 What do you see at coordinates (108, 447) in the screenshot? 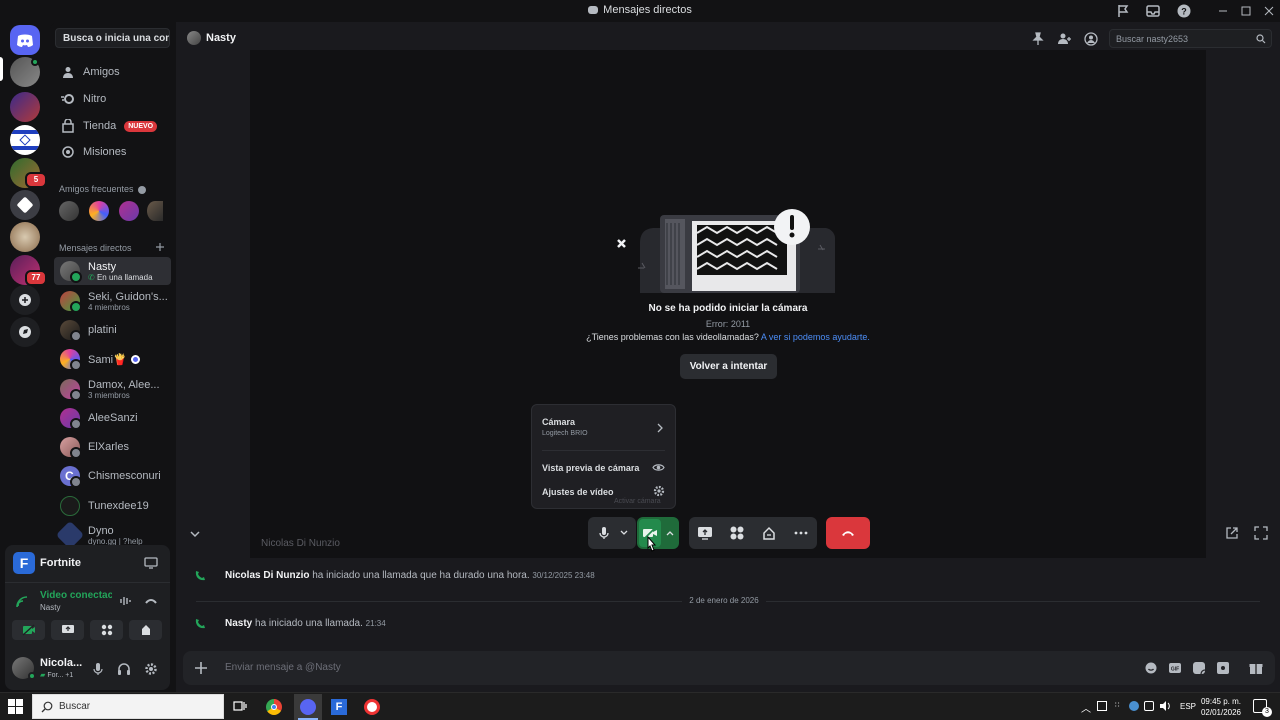
I see `dm-name: ElXarles` at bounding box center [108, 447].